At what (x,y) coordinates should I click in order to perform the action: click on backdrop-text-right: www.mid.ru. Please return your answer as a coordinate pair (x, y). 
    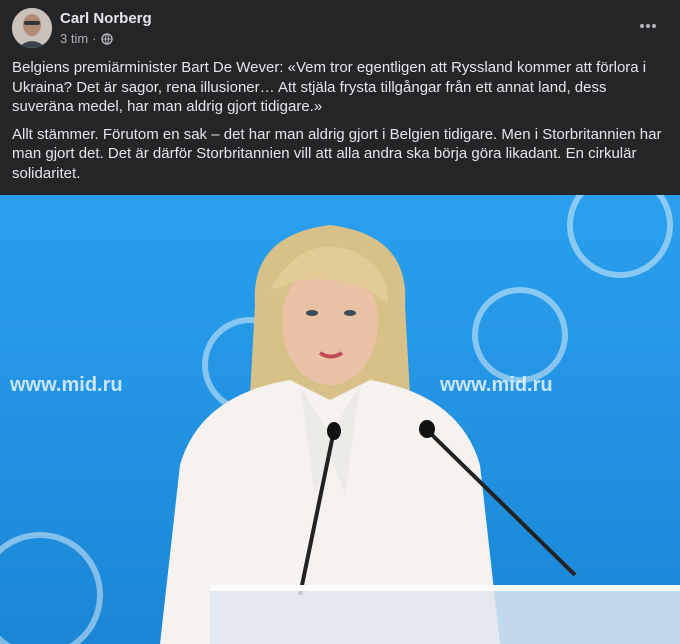
    Looking at the image, I should click on (496, 385).